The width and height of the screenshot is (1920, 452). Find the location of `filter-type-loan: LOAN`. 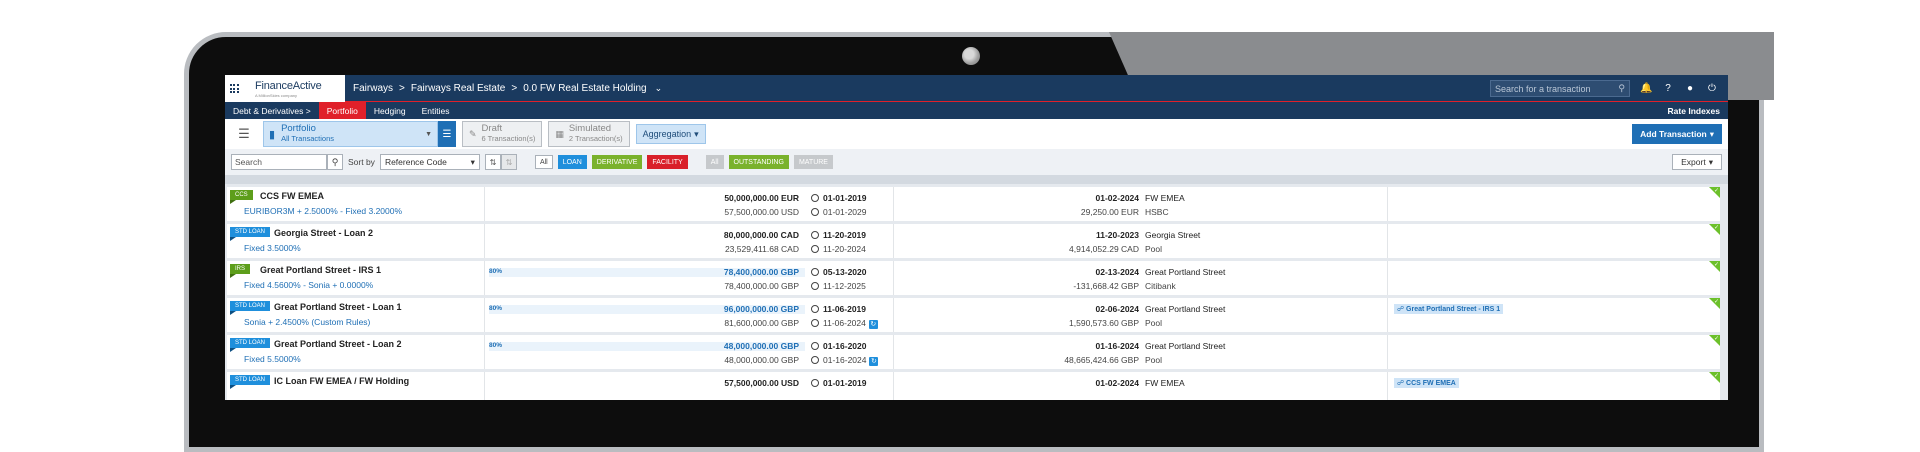

filter-type-loan: LOAN is located at coordinates (572, 162).